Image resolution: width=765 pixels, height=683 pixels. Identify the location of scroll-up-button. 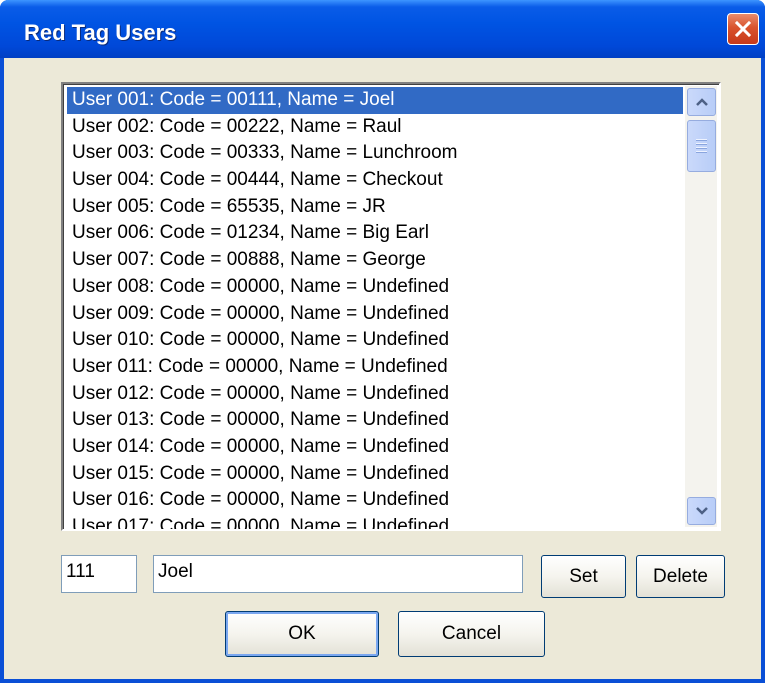
(701, 102).